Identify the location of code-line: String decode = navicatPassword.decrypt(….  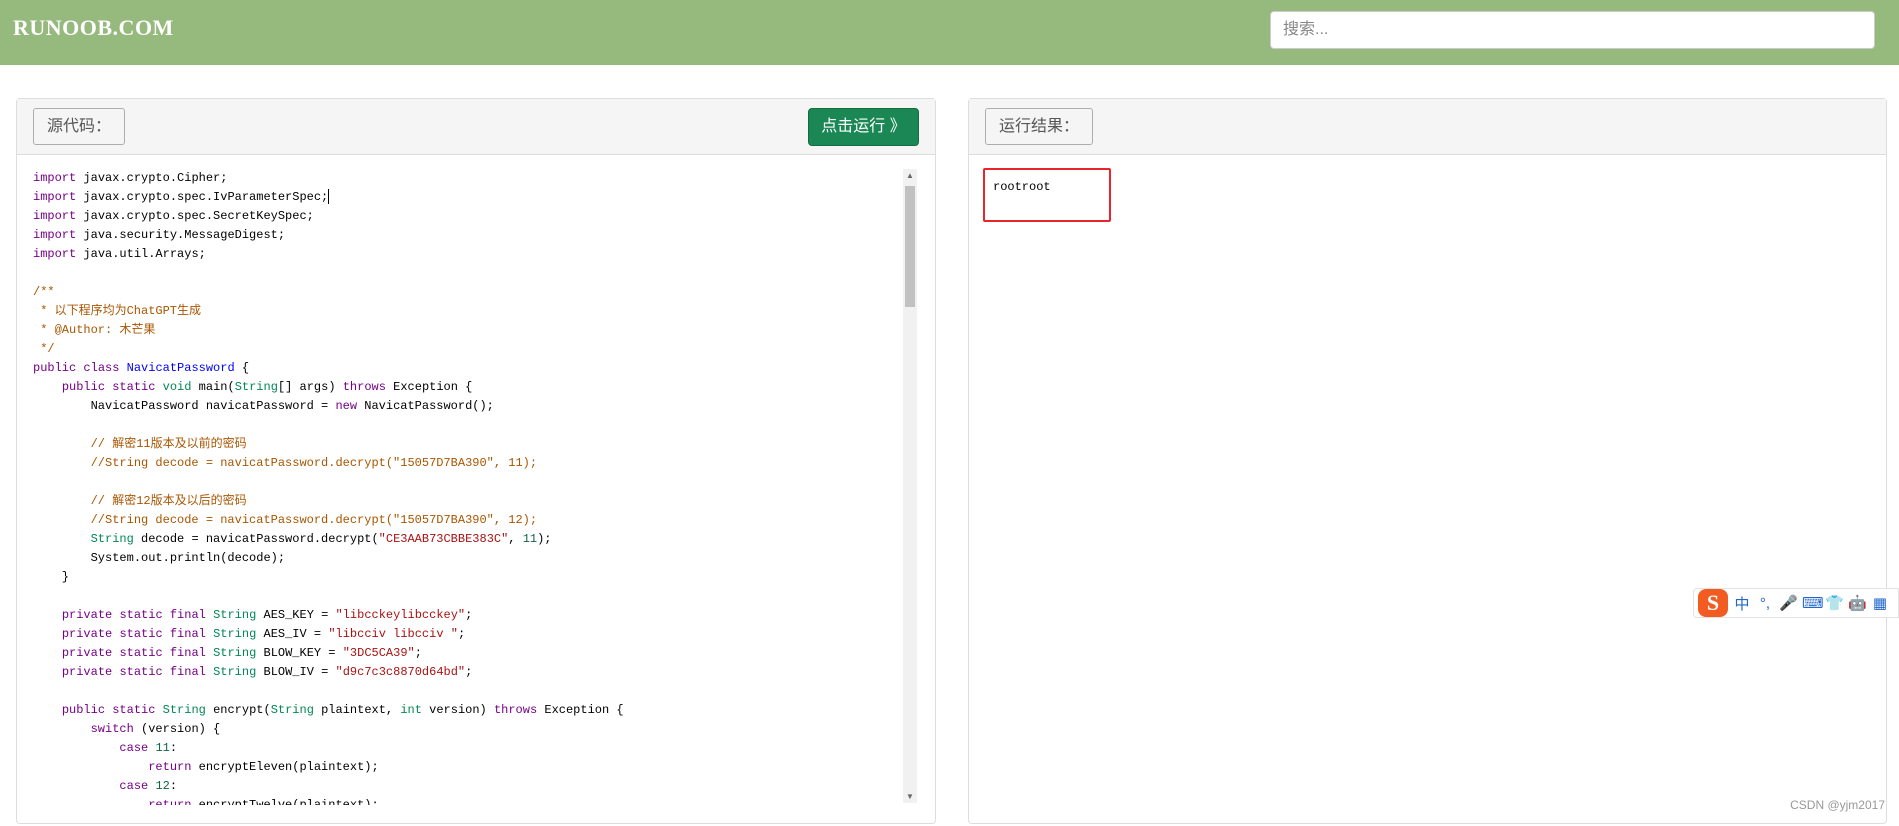
(484, 539).